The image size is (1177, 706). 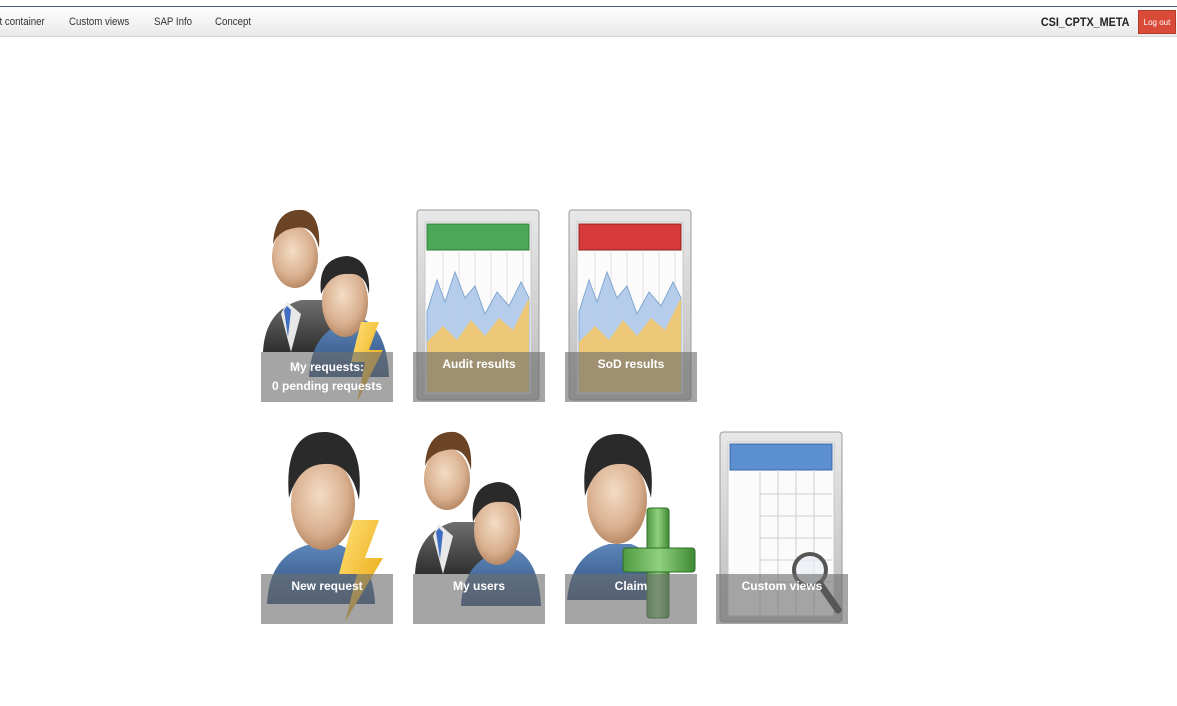 What do you see at coordinates (631, 377) in the screenshot?
I see `tile-caption: SoD results` at bounding box center [631, 377].